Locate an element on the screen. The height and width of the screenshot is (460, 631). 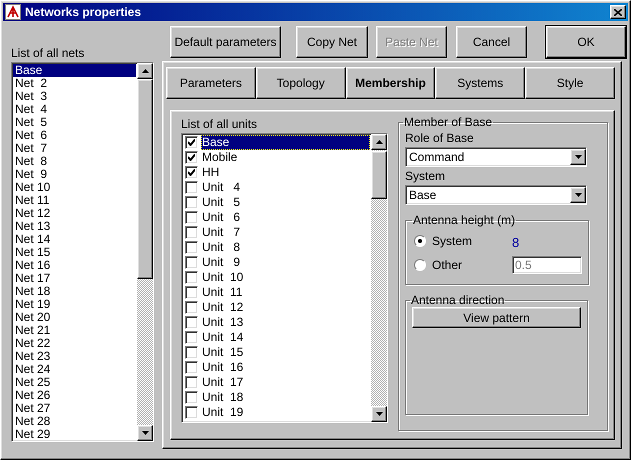
unit-item: Unit 14 is located at coordinates (285, 337).